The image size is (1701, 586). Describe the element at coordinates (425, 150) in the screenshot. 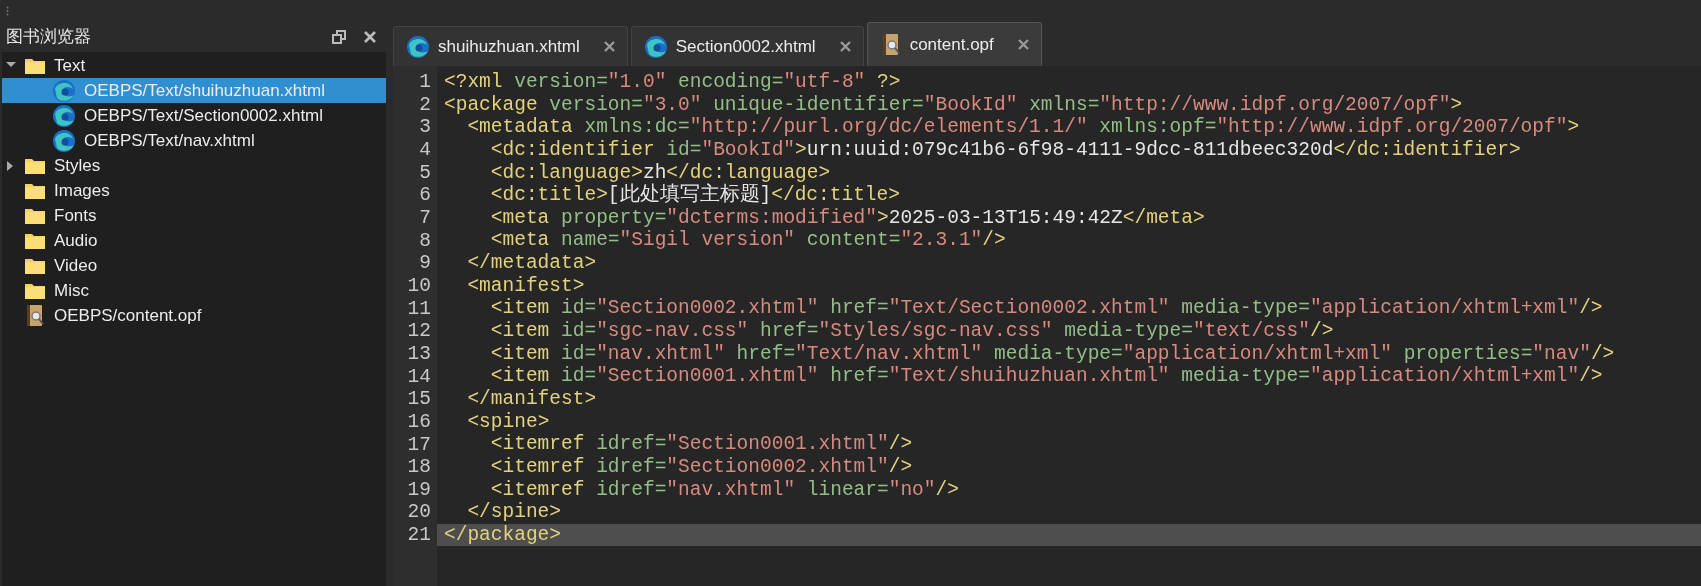

I see `line-number: 4` at that location.